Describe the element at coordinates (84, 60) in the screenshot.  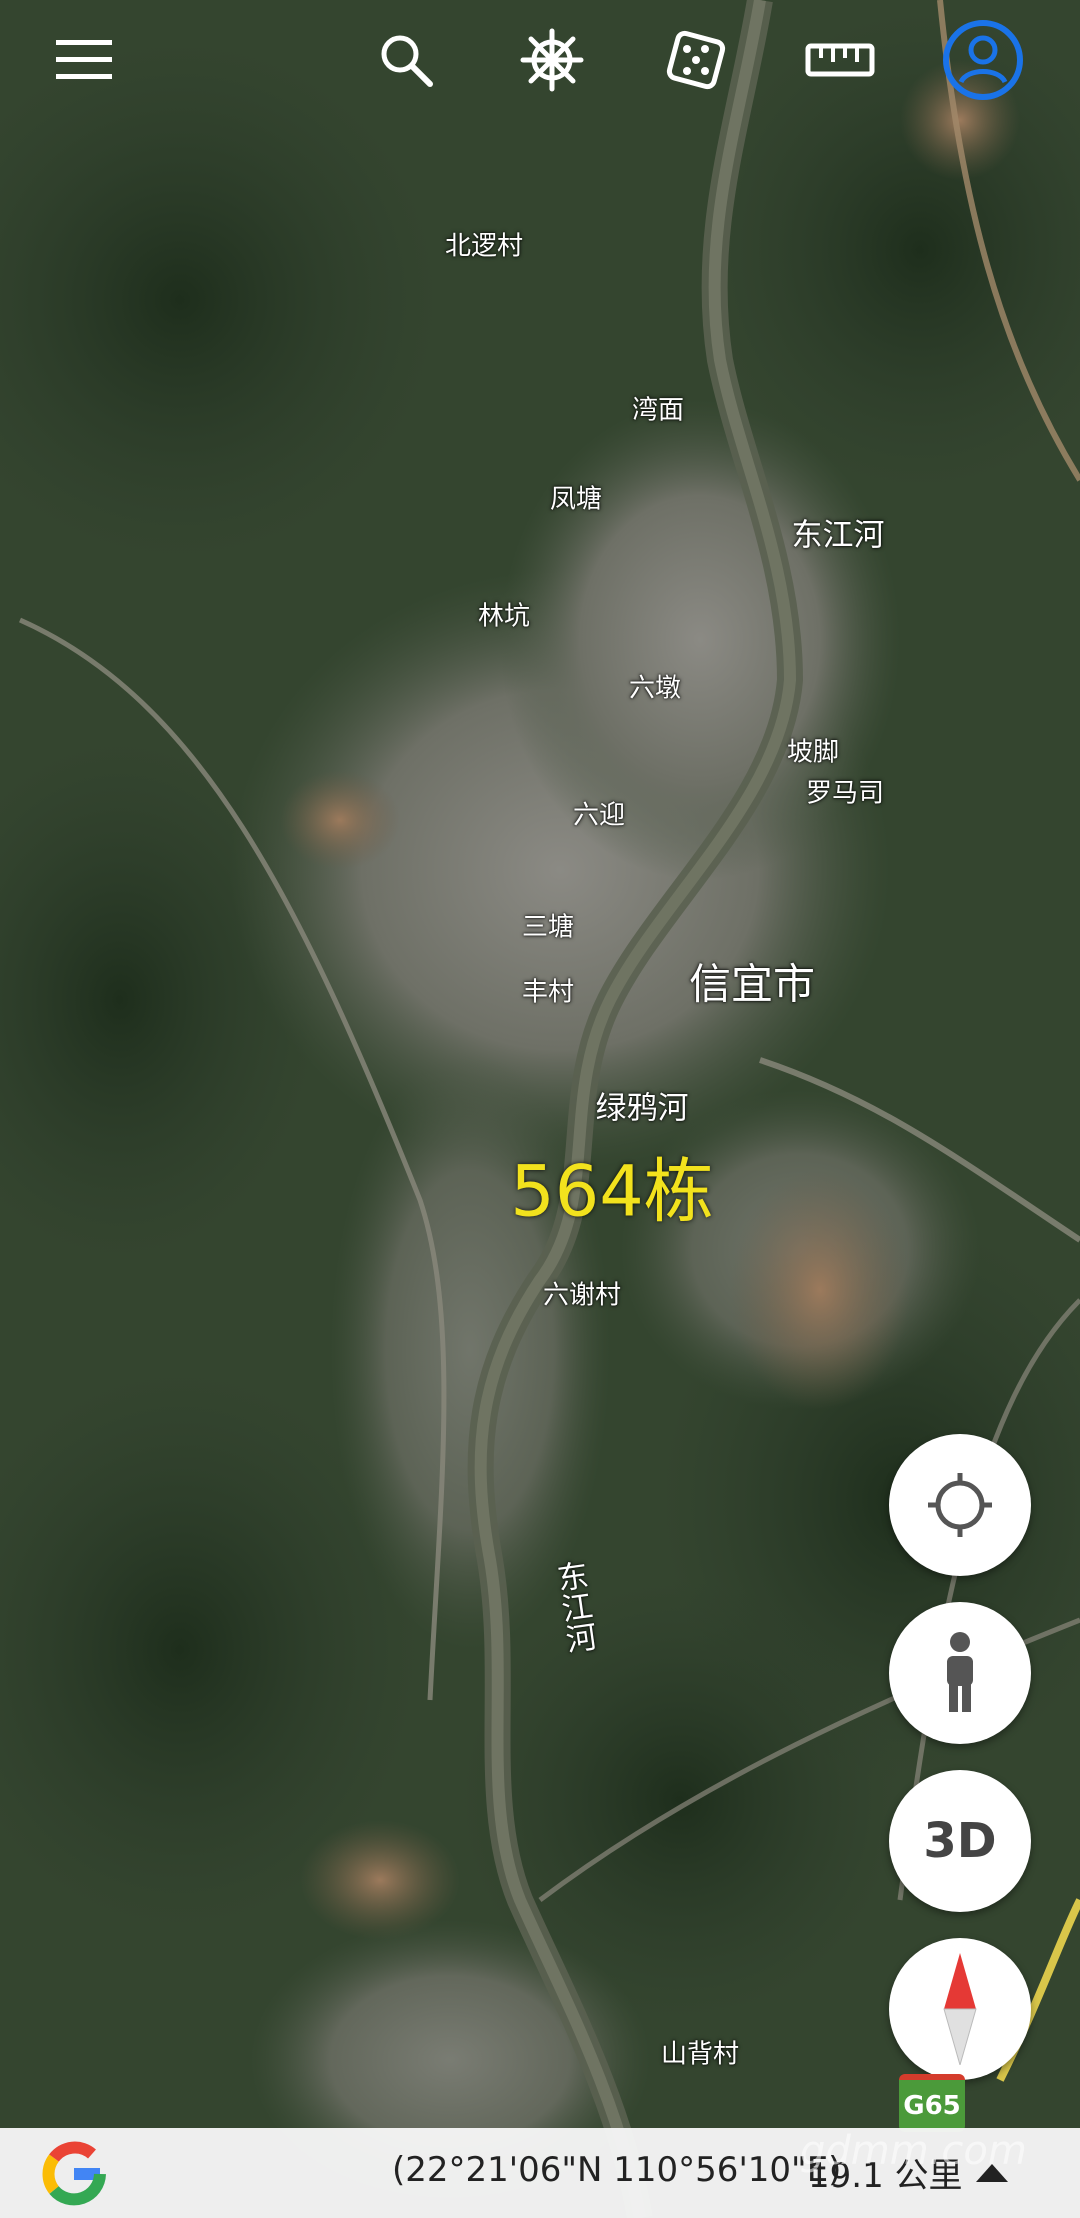
I see `menu-icon` at that location.